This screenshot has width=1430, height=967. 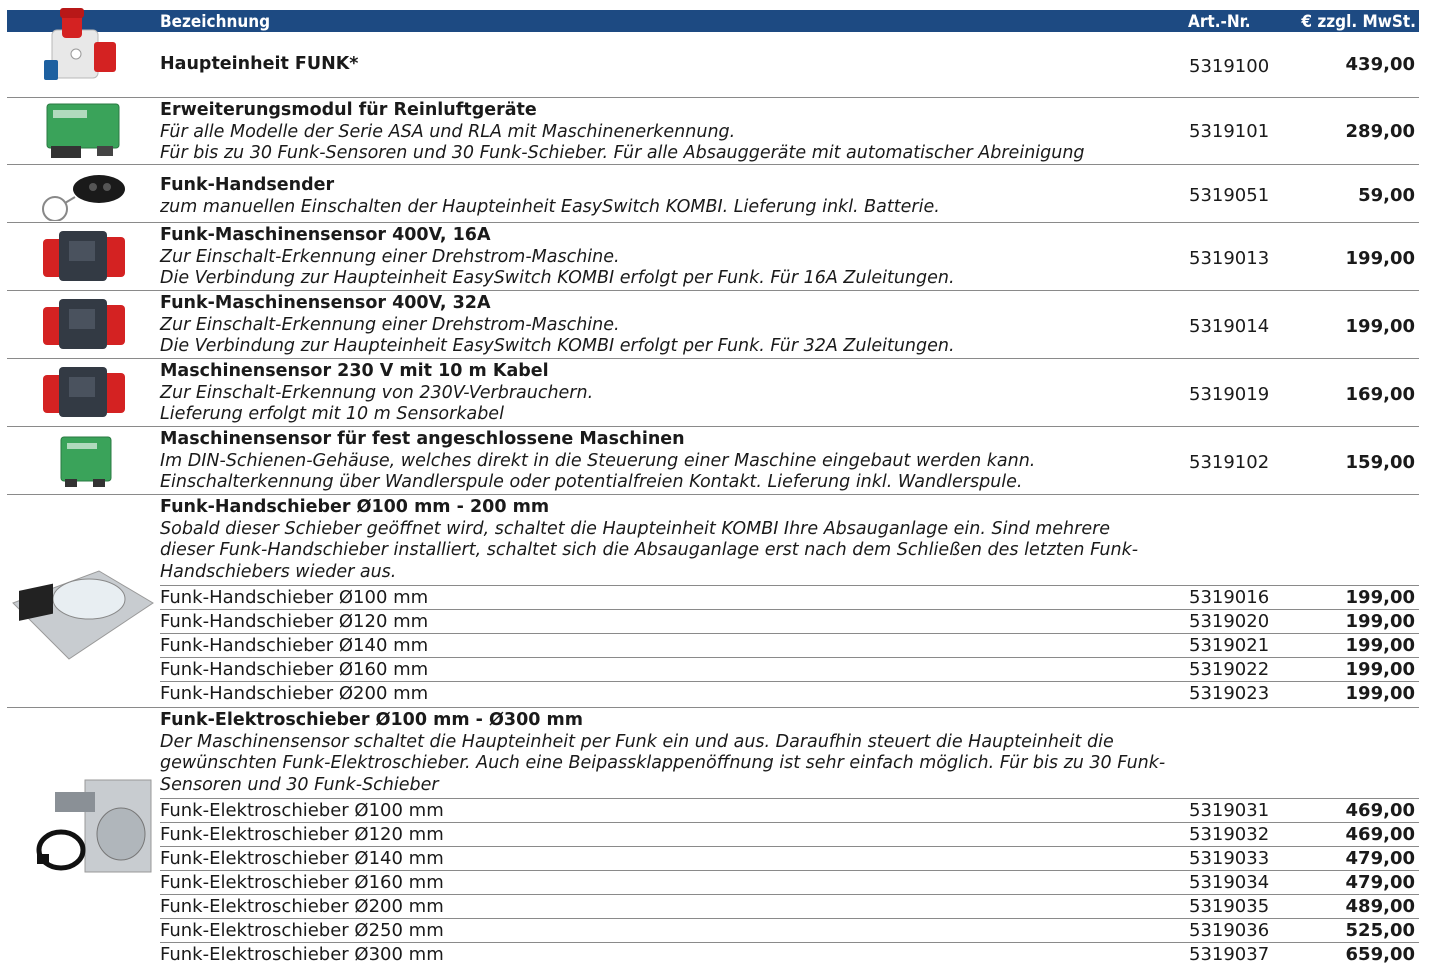 I want to click on variant-row: Funk-Handschieber Ø160 mm 5319022 199,00, so click(x=789, y=669).